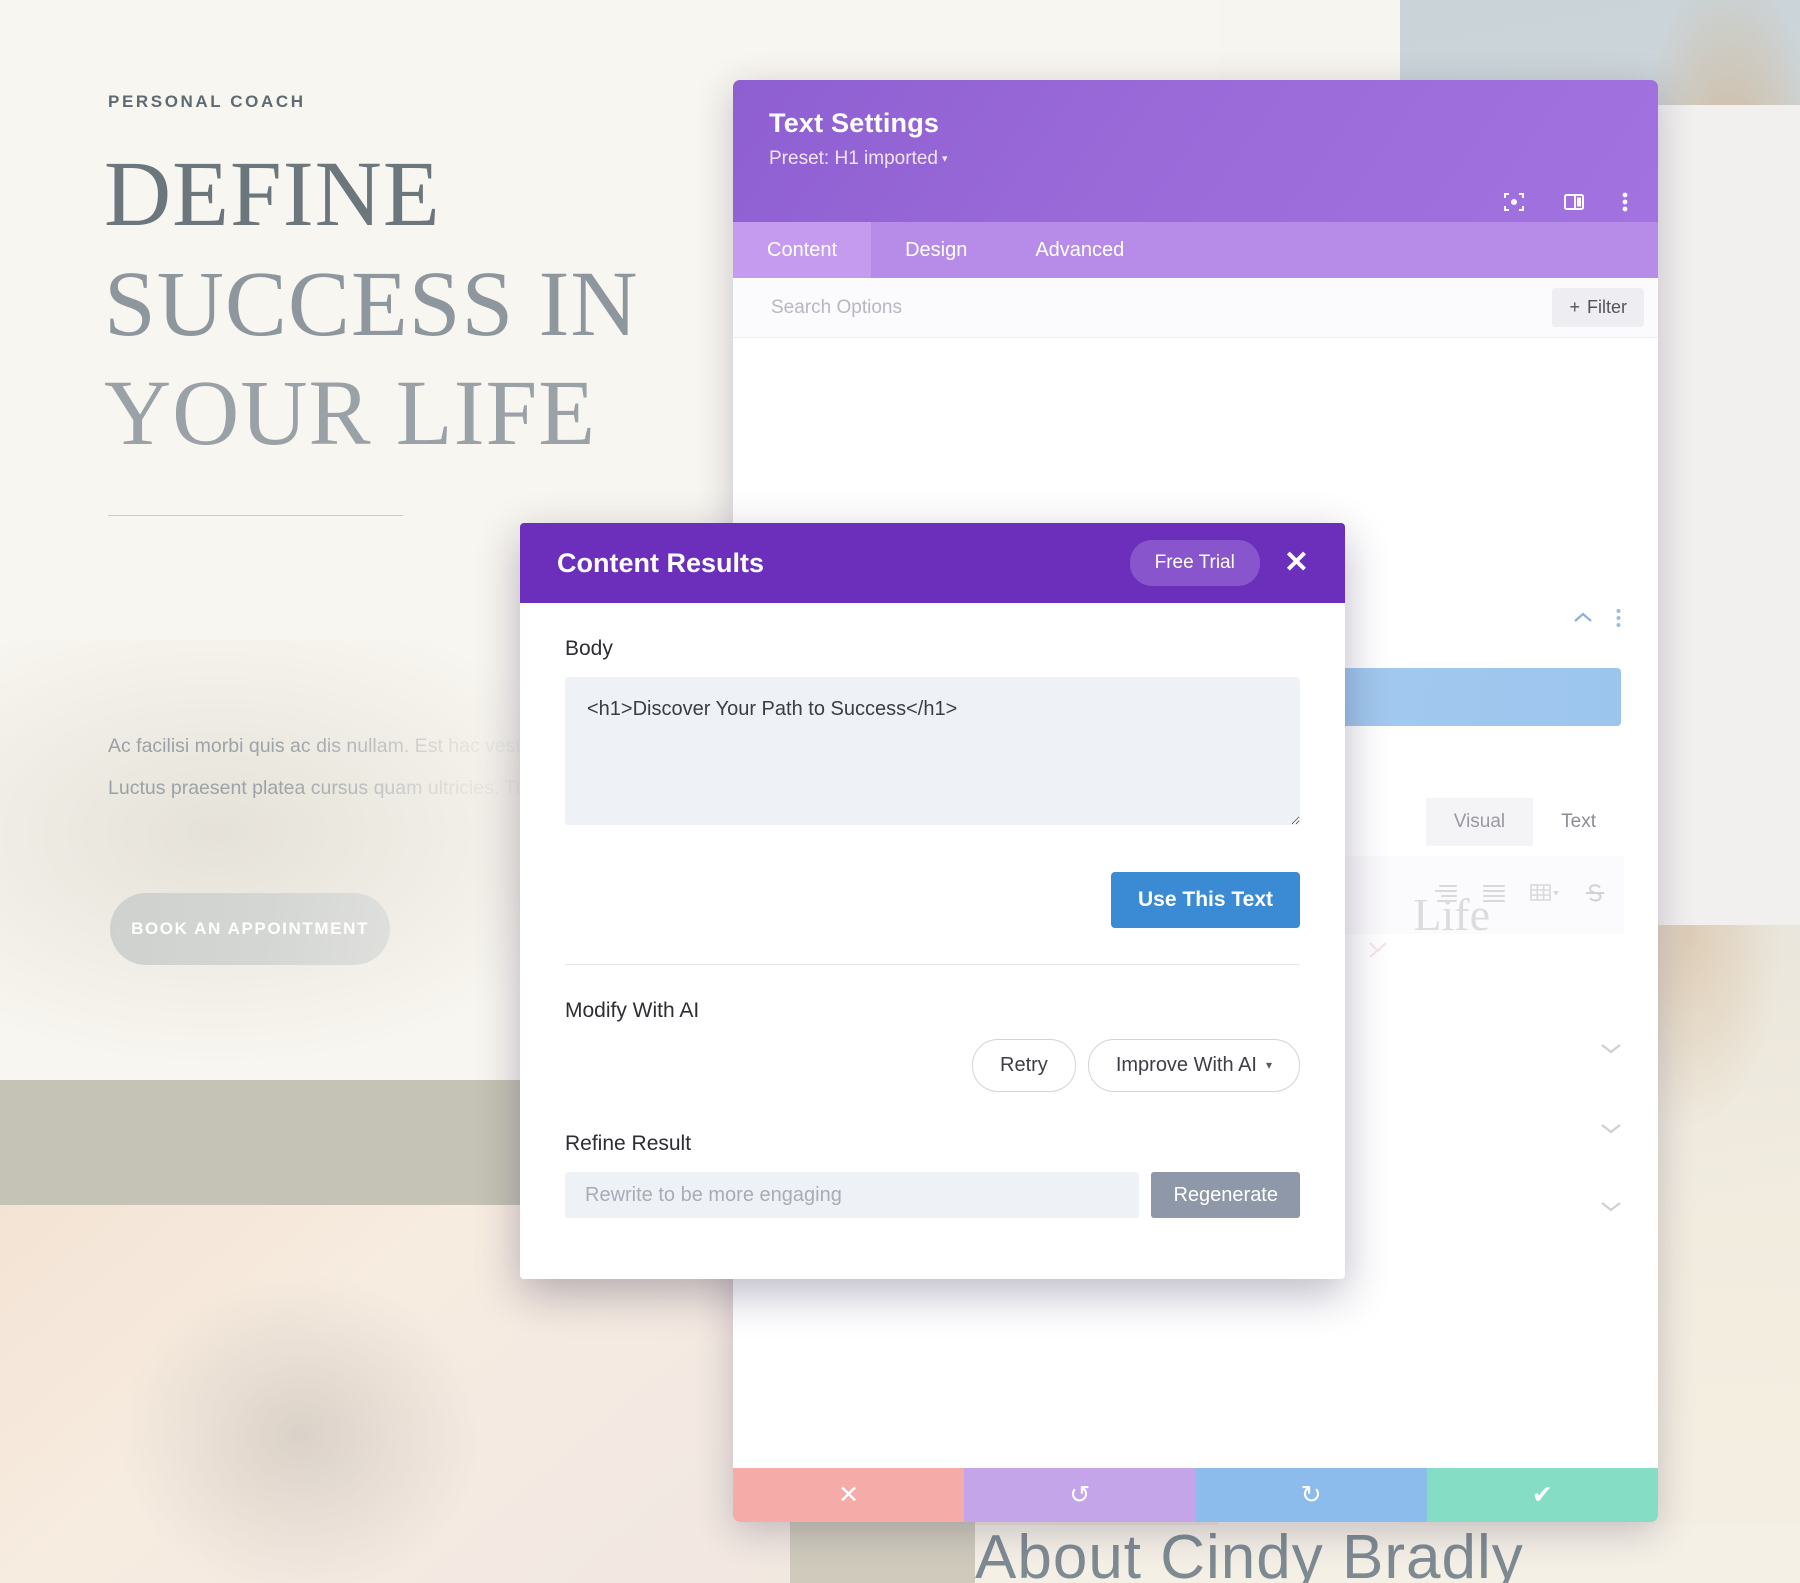 The height and width of the screenshot is (1583, 1800). Describe the element at coordinates (250, 929) in the screenshot. I see `book-appointment-button: BOOK AN APPOINTMENT` at that location.